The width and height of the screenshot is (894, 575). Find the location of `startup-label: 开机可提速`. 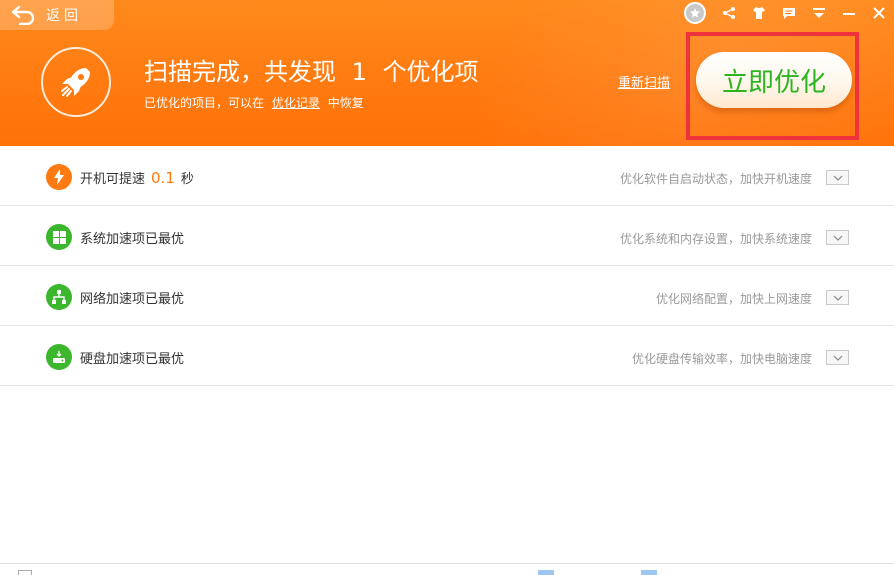

startup-label: 开机可提速 is located at coordinates (113, 179).